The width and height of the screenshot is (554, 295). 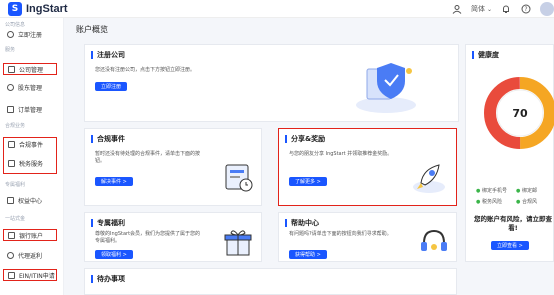 I want to click on card-title: 注册公司, so click(x=111, y=55).